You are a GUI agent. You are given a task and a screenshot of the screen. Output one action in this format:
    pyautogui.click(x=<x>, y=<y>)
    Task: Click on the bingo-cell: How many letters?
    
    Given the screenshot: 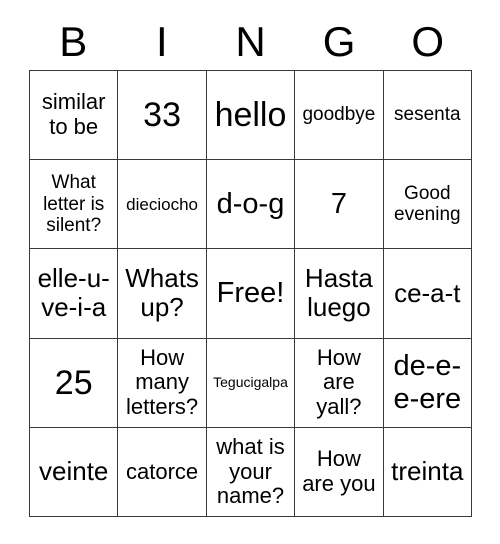 What is the action you would take?
    pyautogui.click(x=162, y=383)
    